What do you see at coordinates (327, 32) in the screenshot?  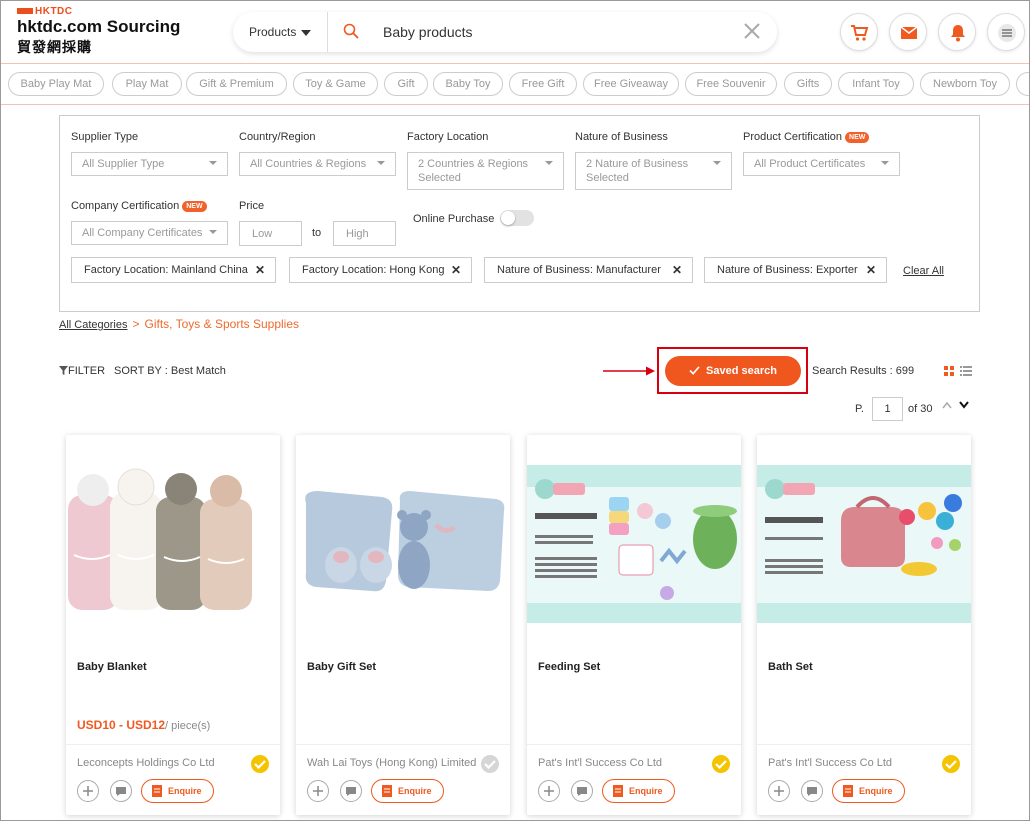 I see `search-divider` at bounding box center [327, 32].